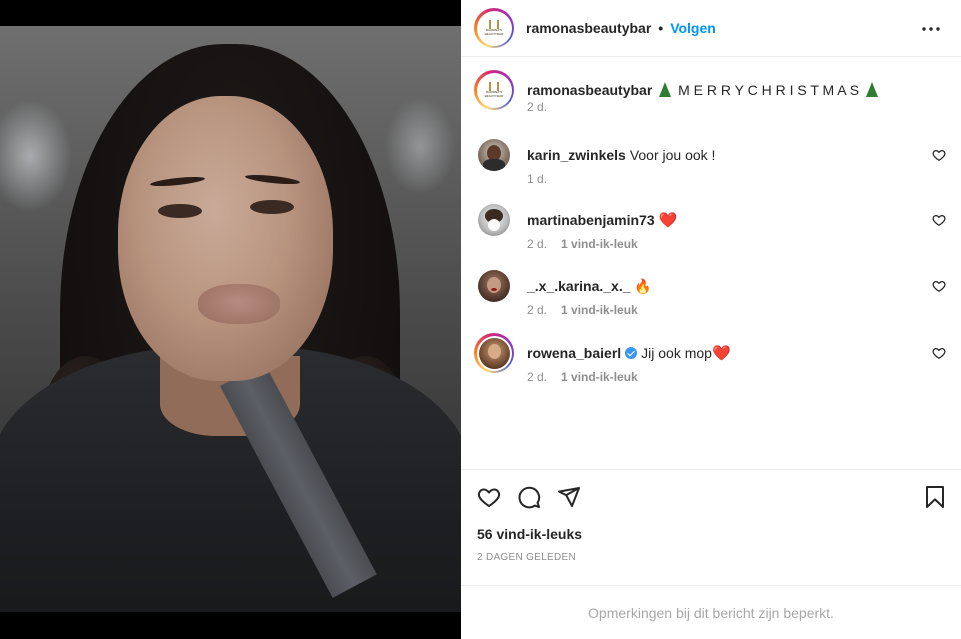 This screenshot has width=961, height=639. I want to click on author-avatar: RAMONA'S BEAUTYBAR, so click(494, 28).